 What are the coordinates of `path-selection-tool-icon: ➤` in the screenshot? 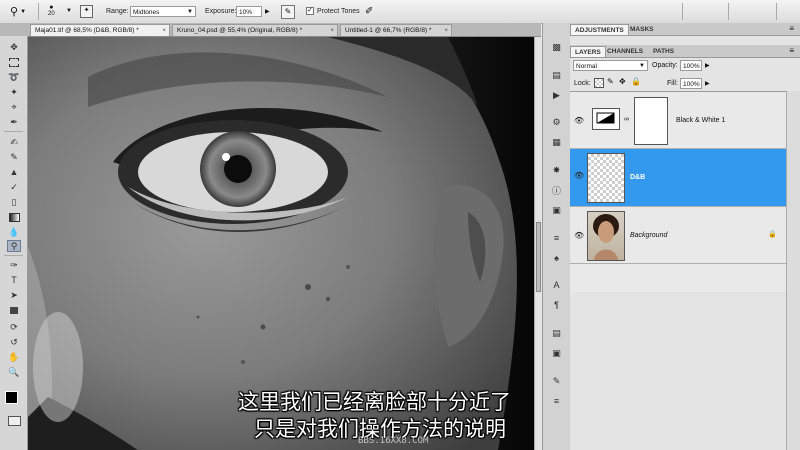 It's located at (14, 295).